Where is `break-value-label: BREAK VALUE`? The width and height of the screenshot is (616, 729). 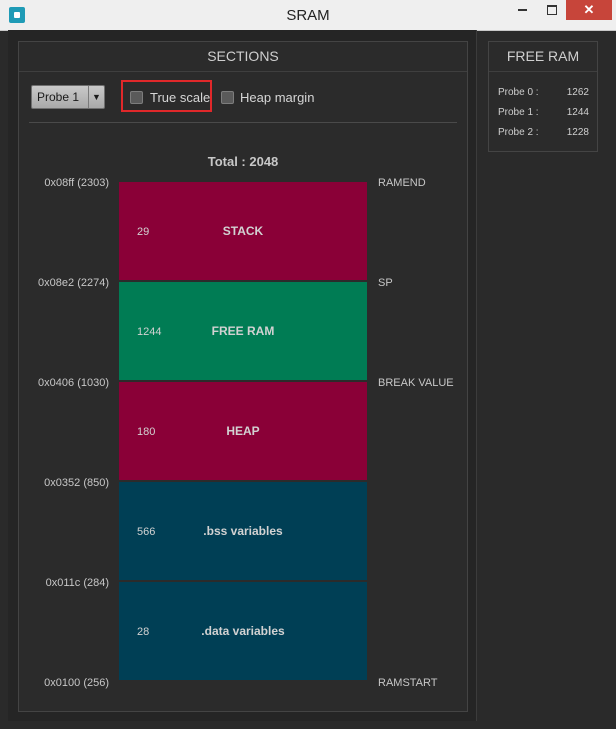
break-value-label: BREAK VALUE is located at coordinates (416, 383).